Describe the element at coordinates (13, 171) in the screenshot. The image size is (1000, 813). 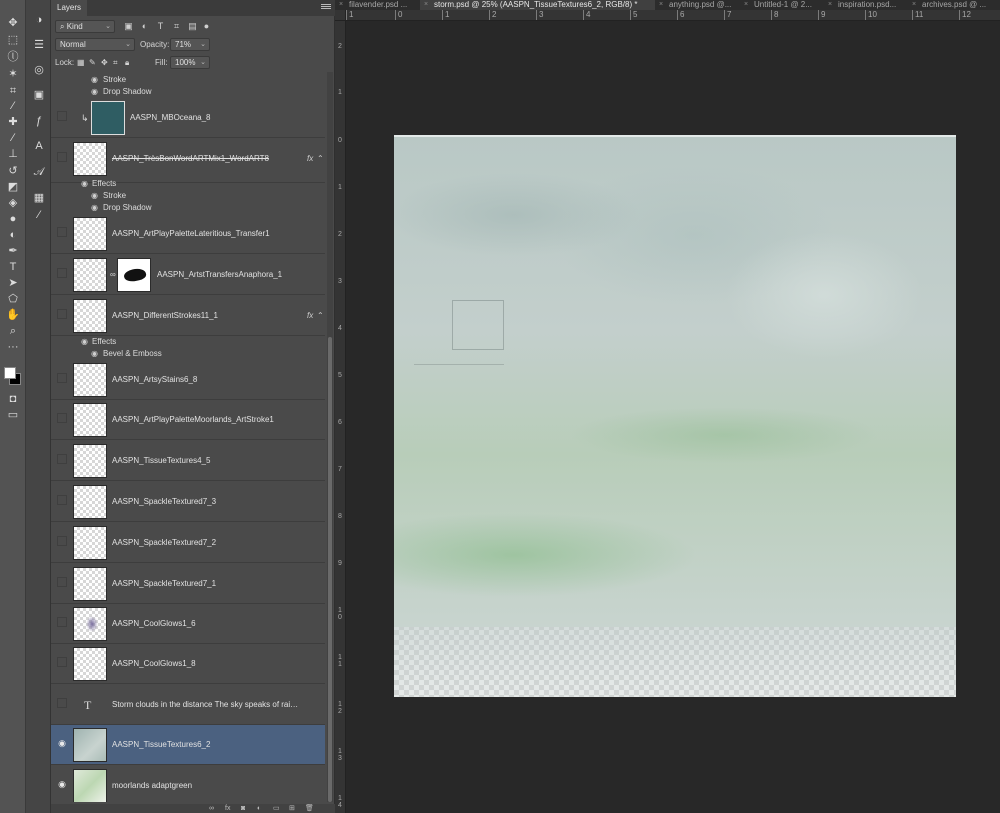
I see `history-brush-icon: ↺` at that location.